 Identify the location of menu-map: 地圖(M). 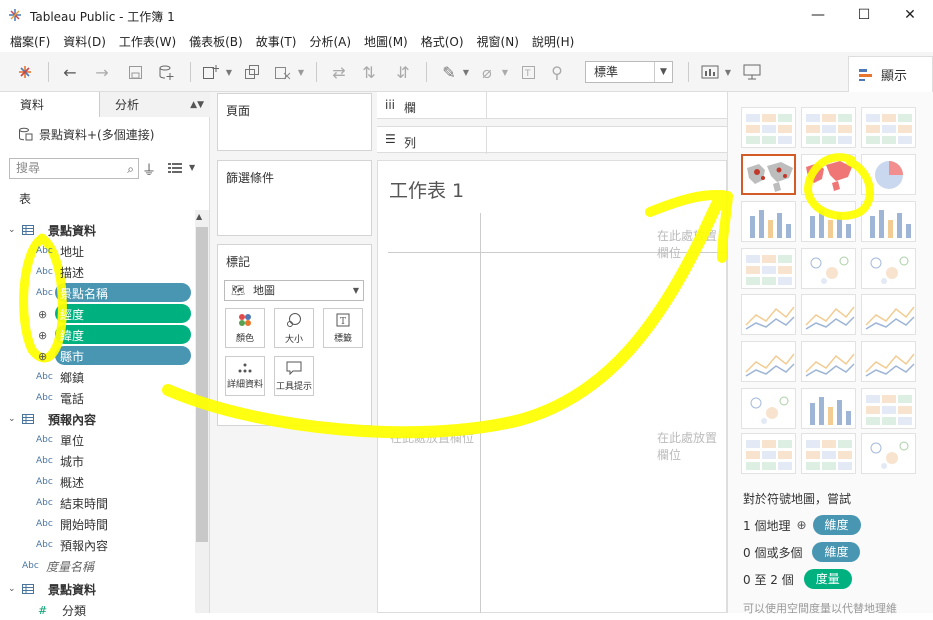
(386, 41).